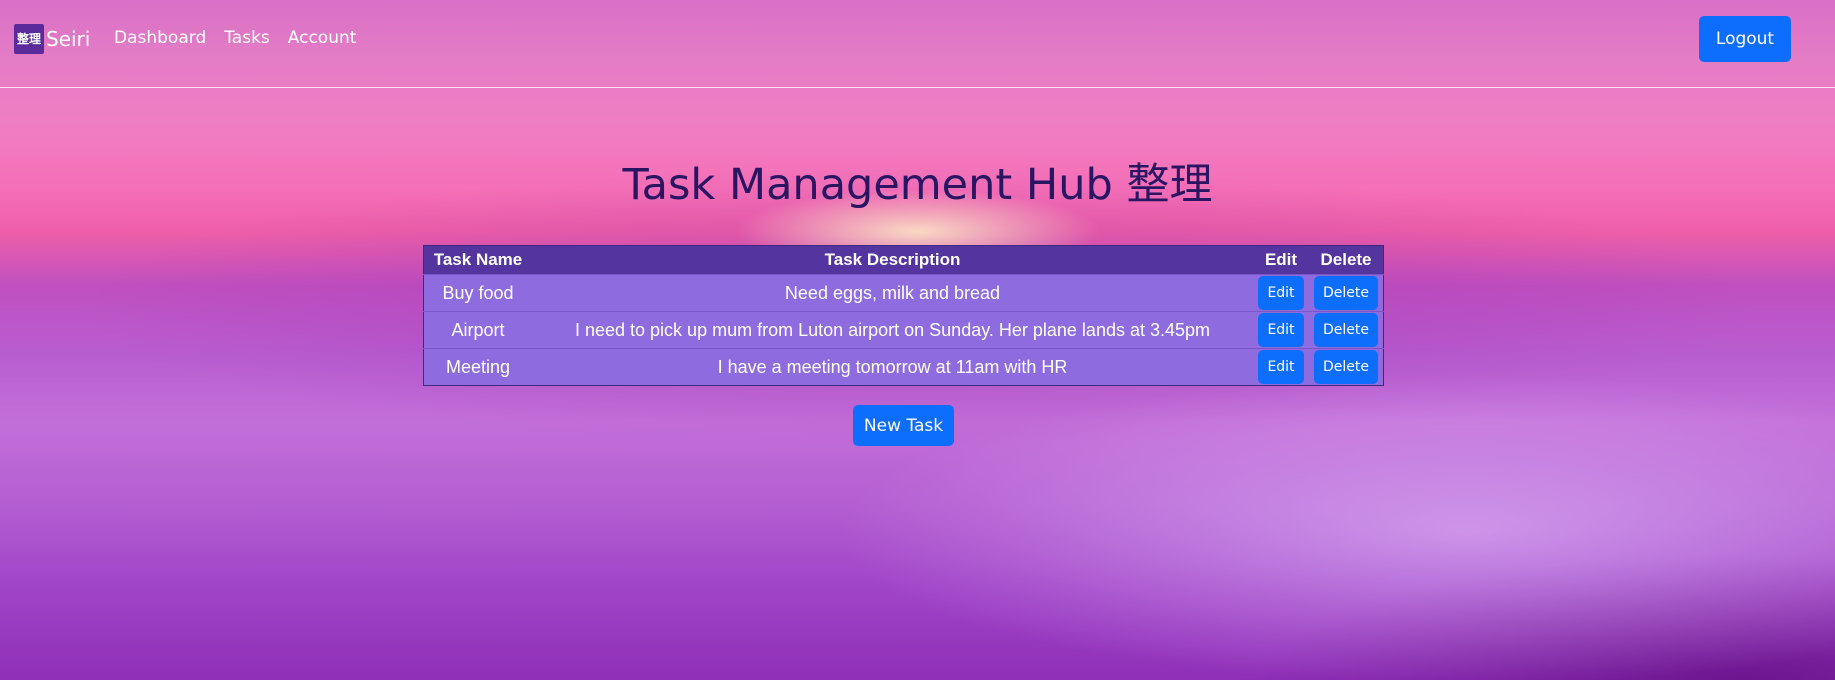 The image size is (1835, 680). Describe the element at coordinates (29, 39) in the screenshot. I see `seiri-logo-icon: 整理` at that location.